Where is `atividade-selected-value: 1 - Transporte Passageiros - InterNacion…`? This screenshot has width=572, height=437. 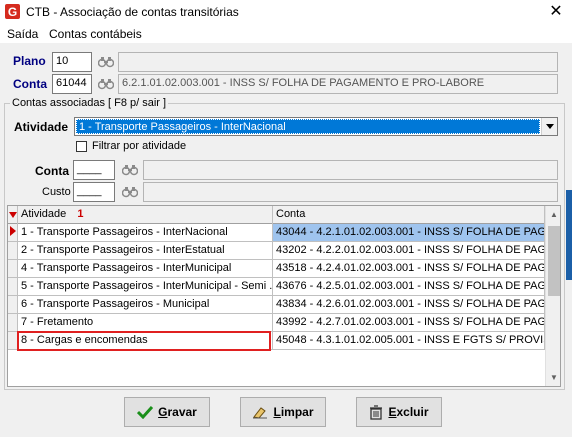
atividade-selected-value: 1 - Transporte Passageiros - InterNacion… is located at coordinates (308, 126).